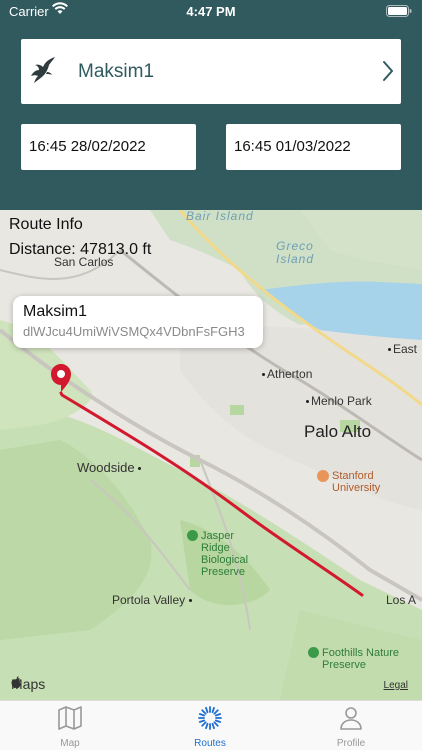  What do you see at coordinates (295, 252) in the screenshot?
I see `map-label-greco-island: Greco Island` at bounding box center [295, 252].